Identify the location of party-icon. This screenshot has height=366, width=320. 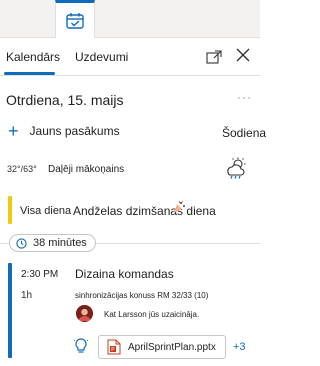
(179, 206).